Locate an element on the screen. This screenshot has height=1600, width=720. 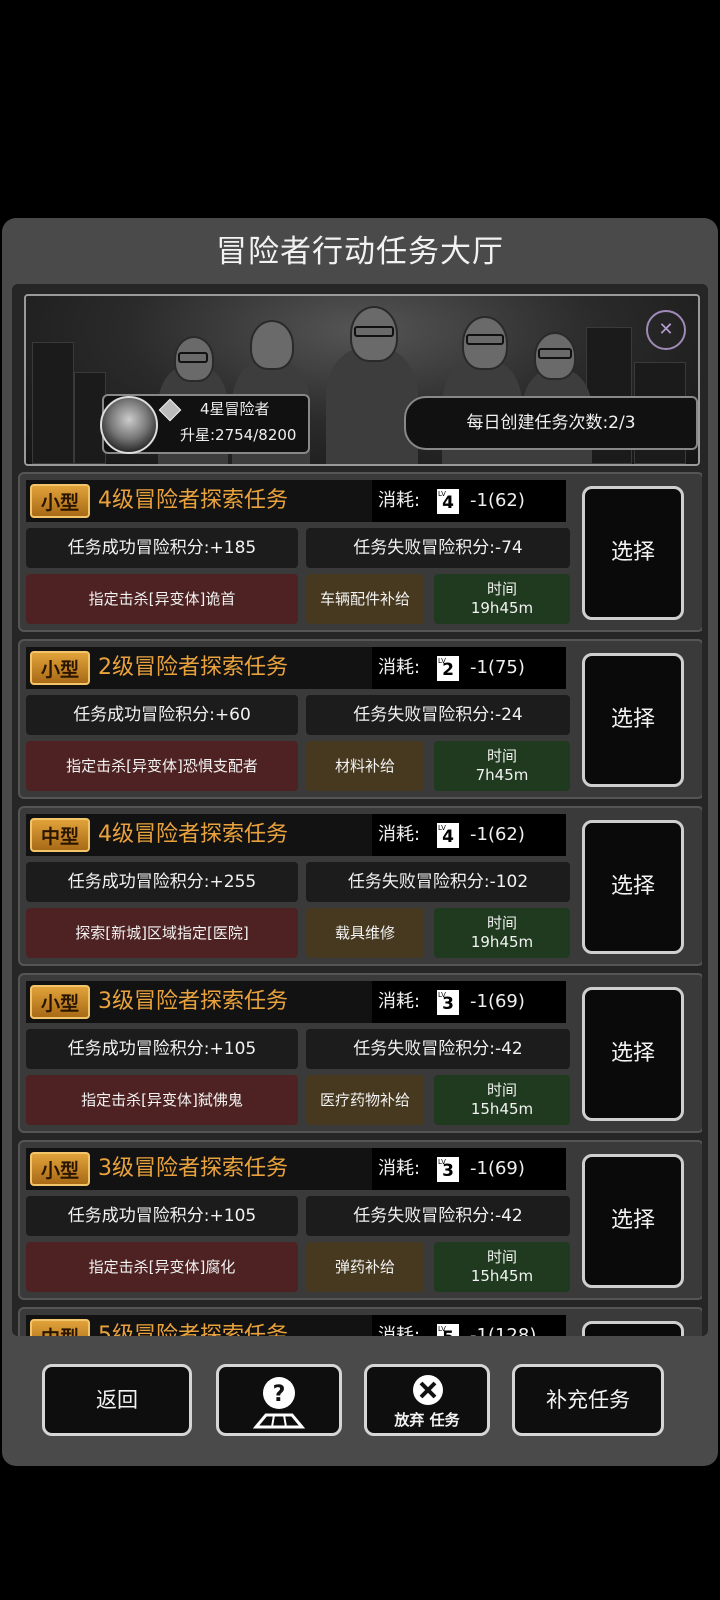
abandon-mission-button: 放弃 任务 is located at coordinates (427, 1400).